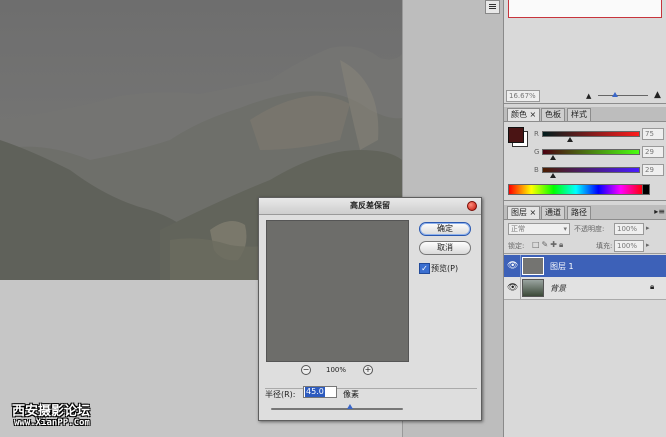  Describe the element at coordinates (553, 114) in the screenshot. I see `tab-swatches: 色板` at that location.